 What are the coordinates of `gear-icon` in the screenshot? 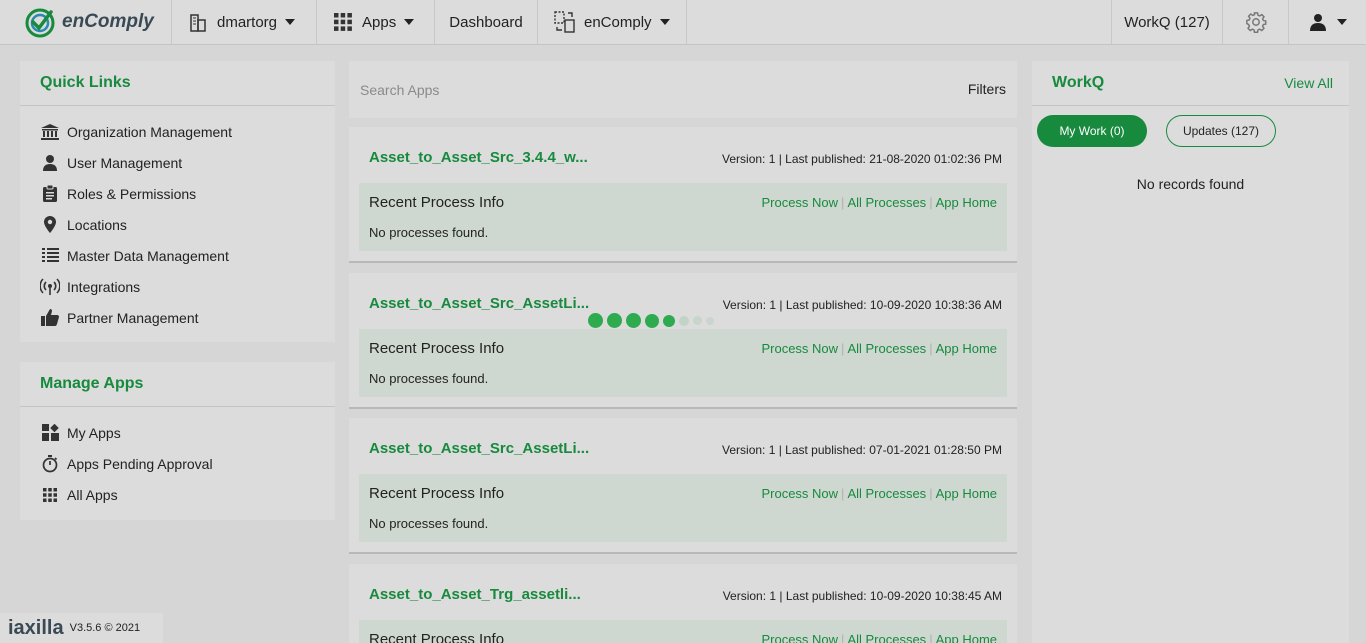 It's located at (1255, 22).